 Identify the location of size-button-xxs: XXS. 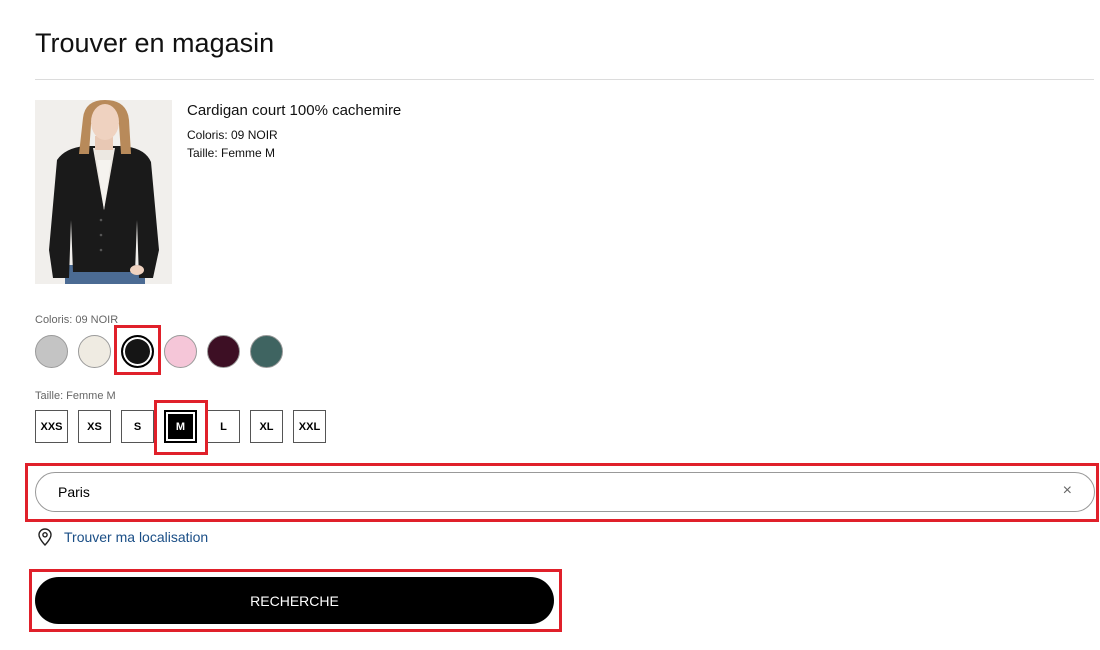
(51, 426).